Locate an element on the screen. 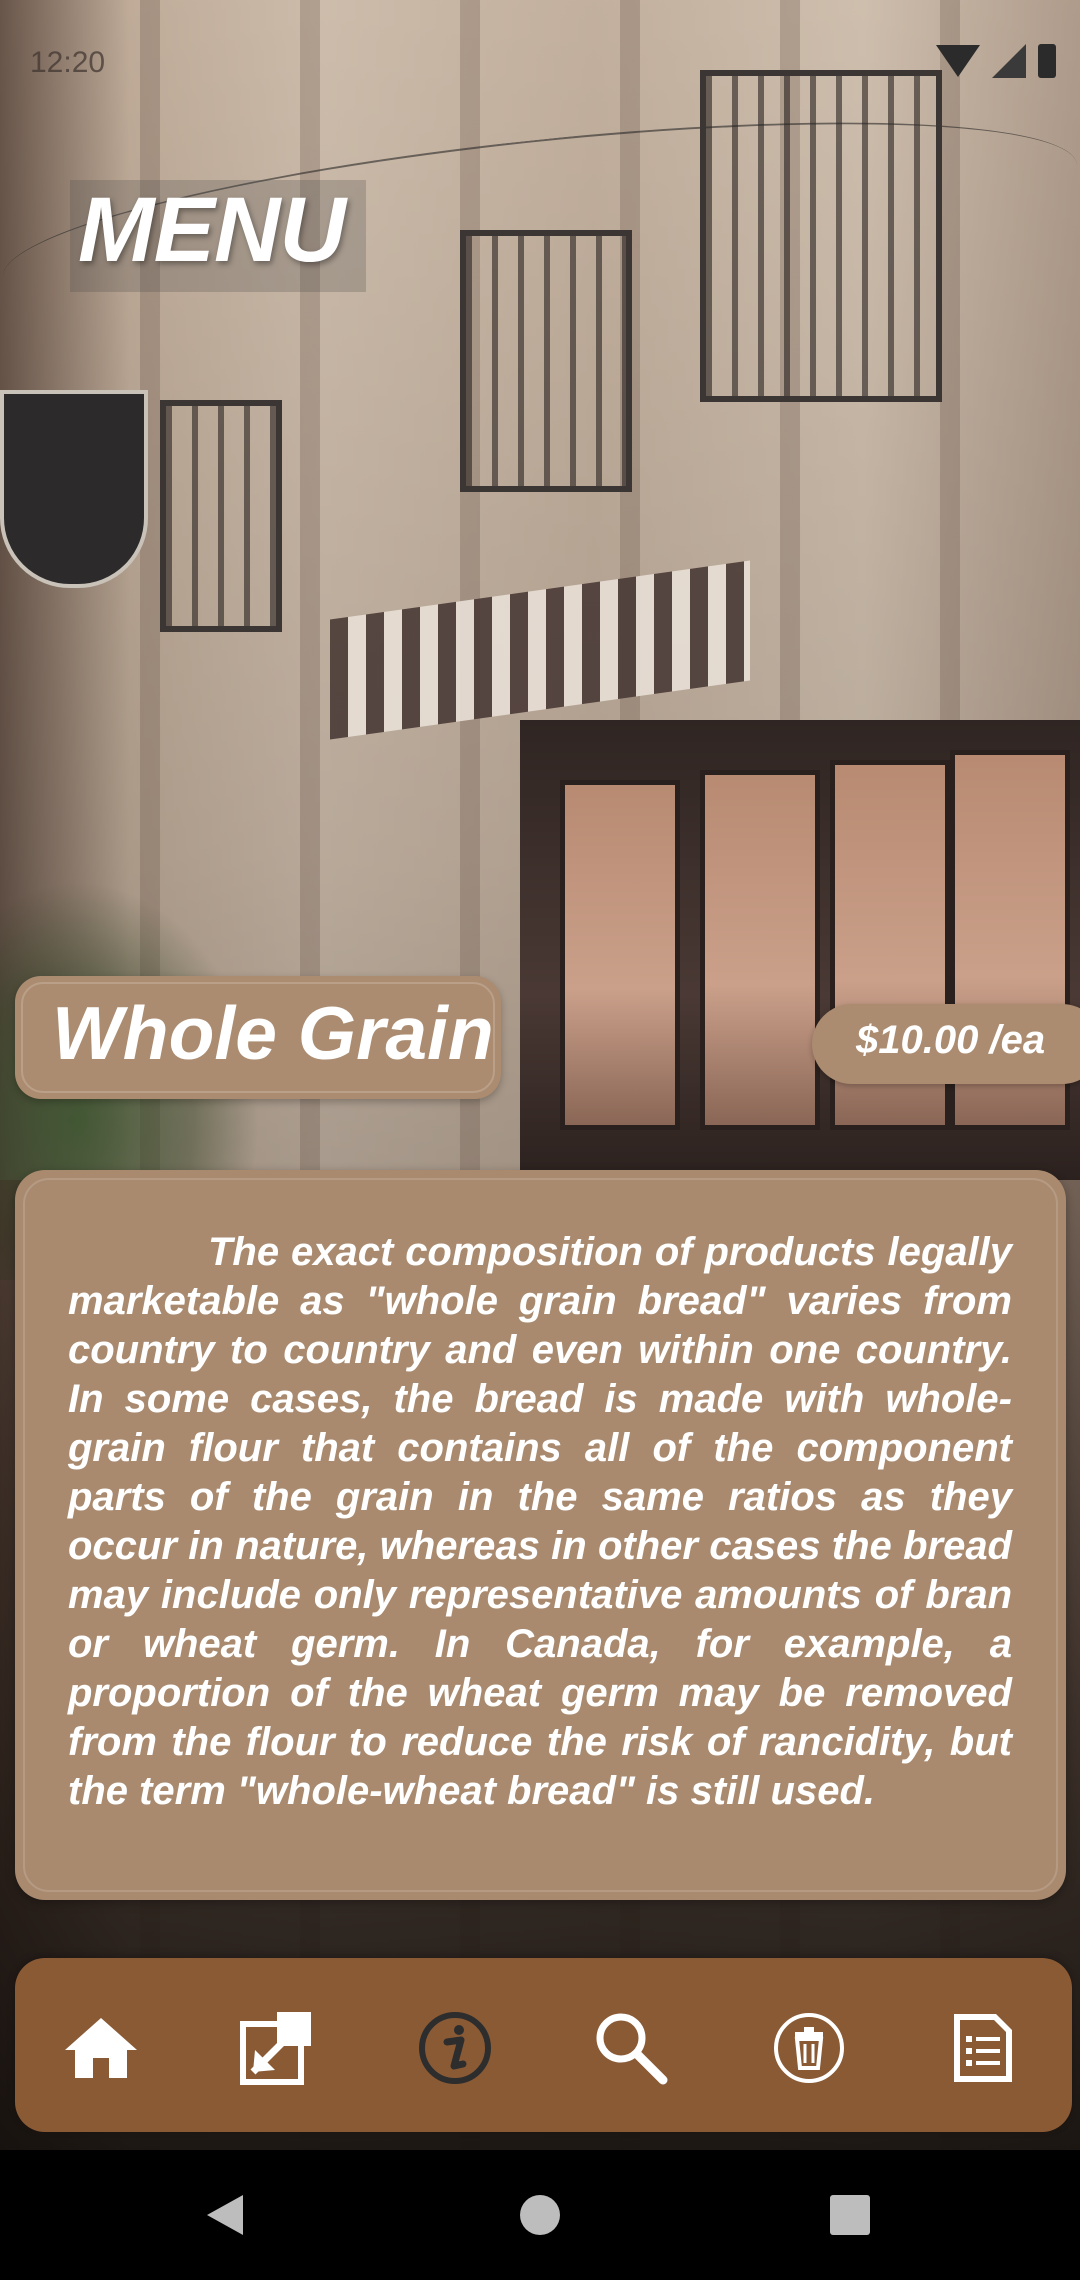 The width and height of the screenshot is (1080, 2280). signal-icon is located at coordinates (1009, 61).